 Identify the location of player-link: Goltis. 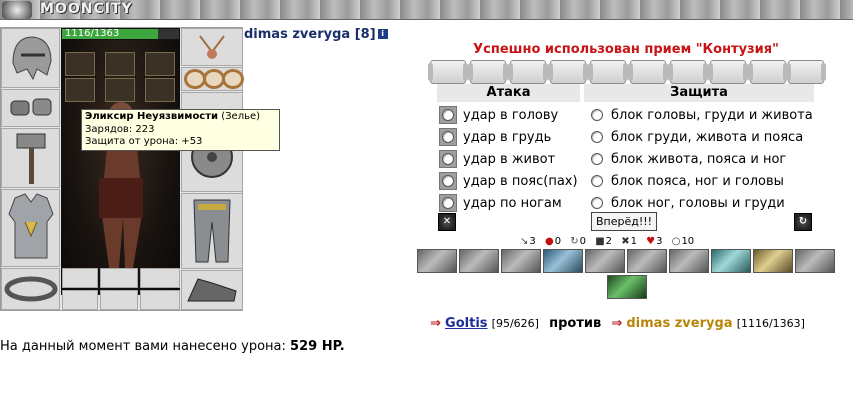
(466, 323).